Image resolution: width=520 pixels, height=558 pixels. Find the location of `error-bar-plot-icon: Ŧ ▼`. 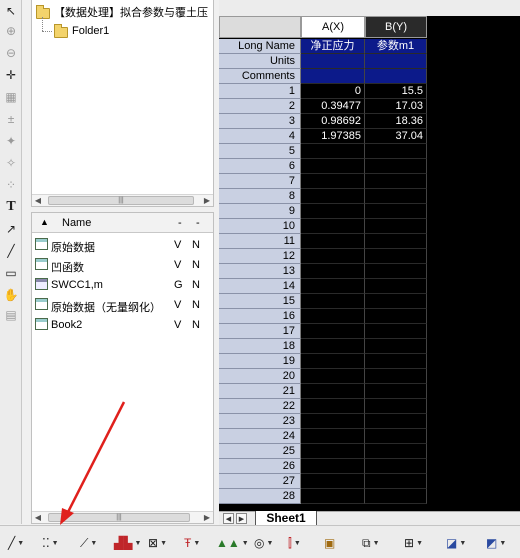

error-bar-plot-icon: Ŧ ▼ is located at coordinates (192, 543).